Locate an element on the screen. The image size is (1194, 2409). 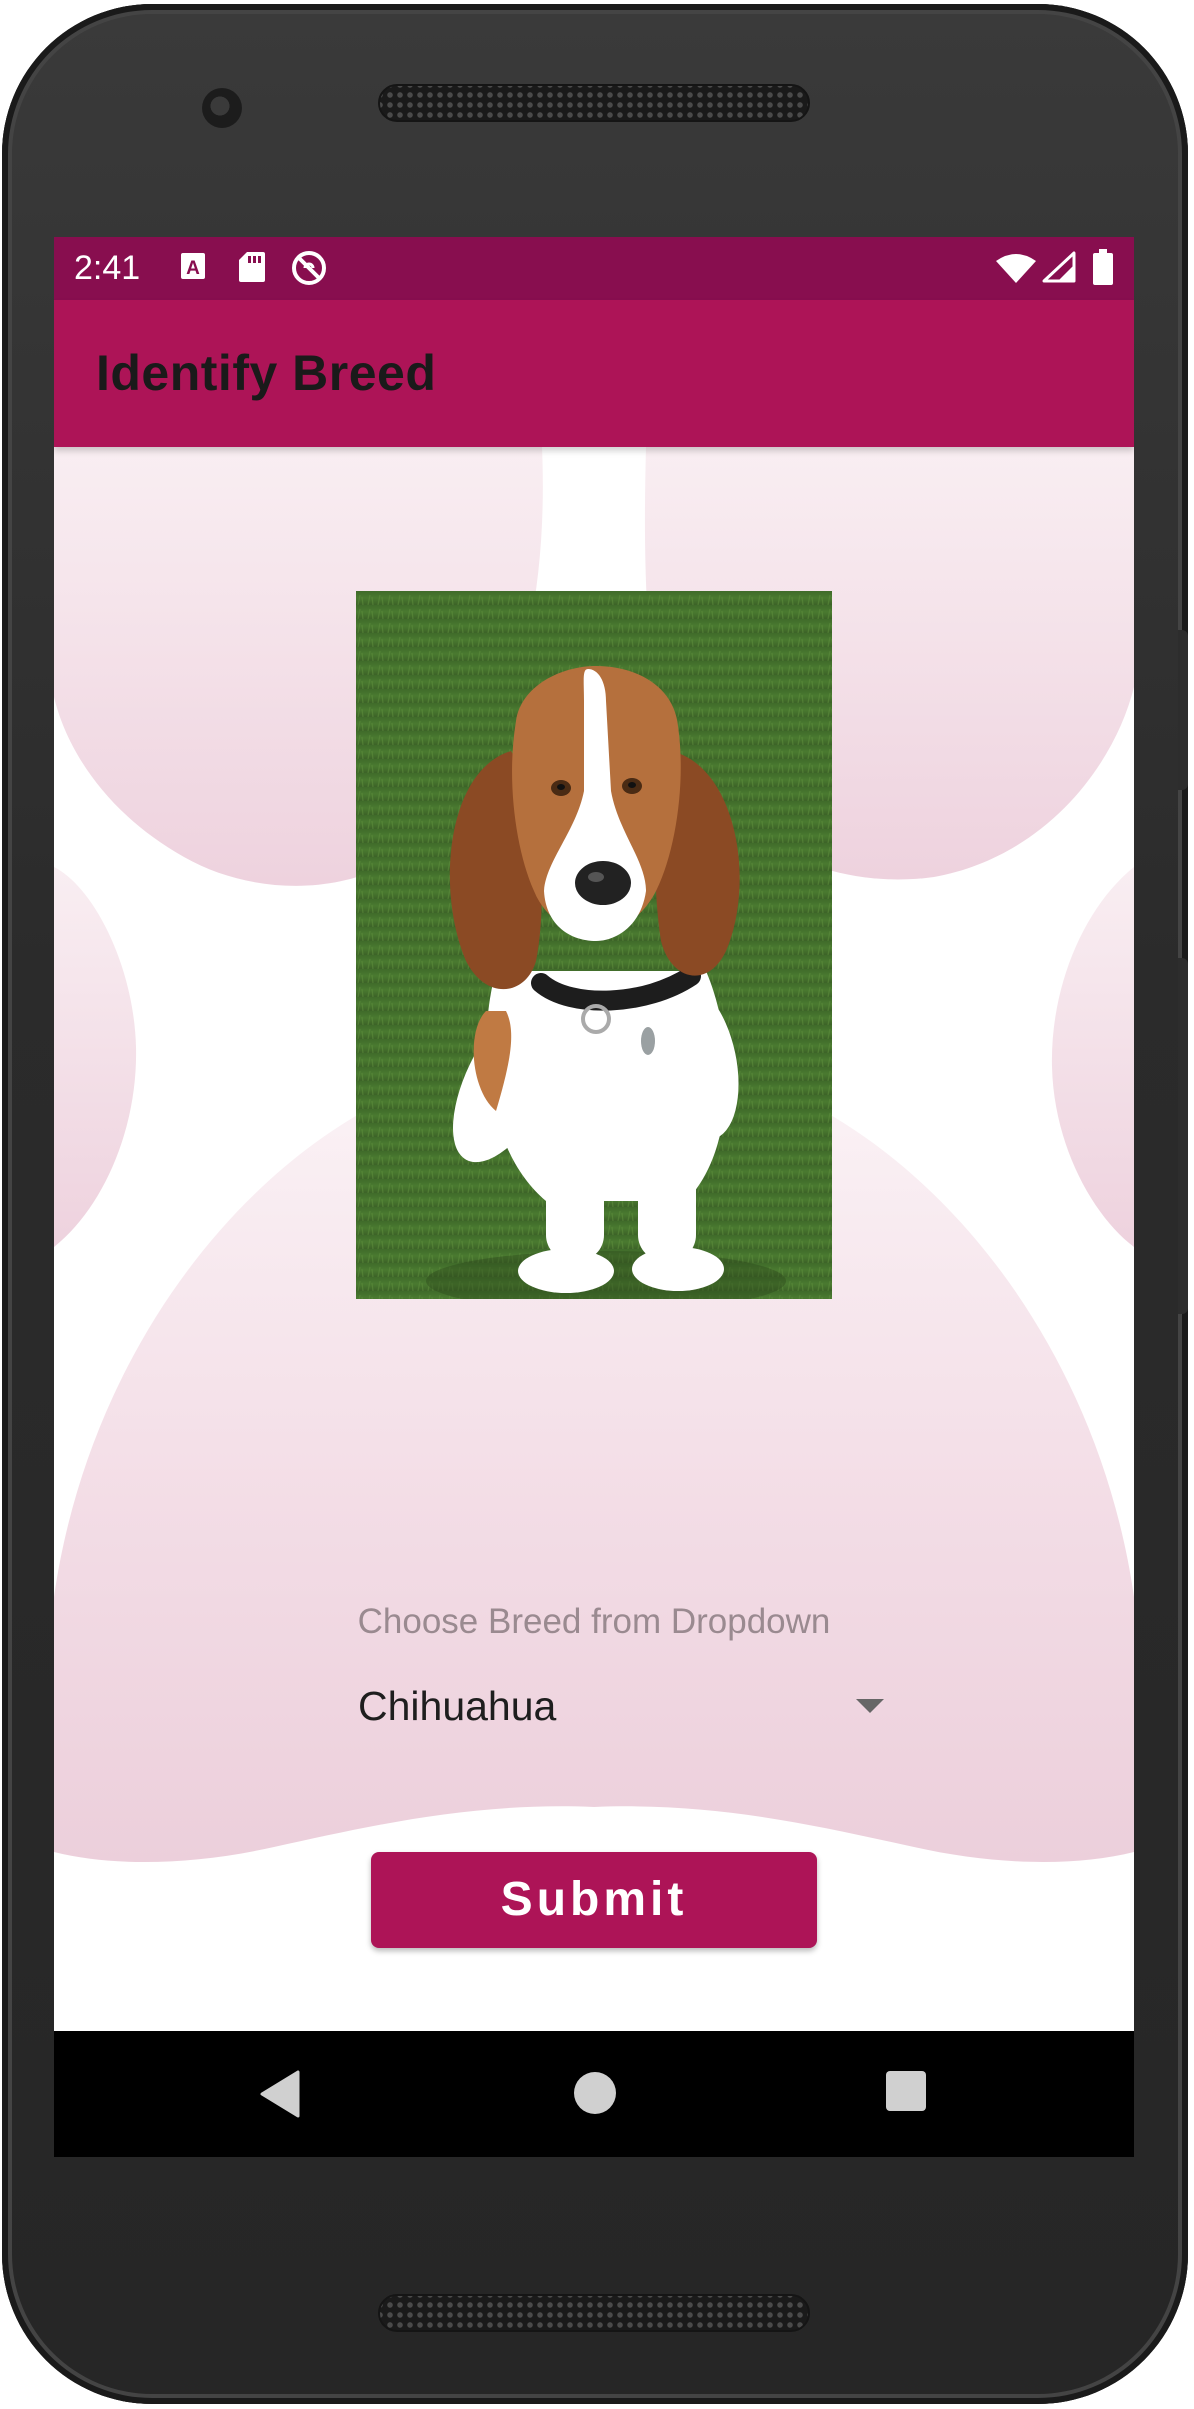
power-button is located at coordinates (1183, 1136).